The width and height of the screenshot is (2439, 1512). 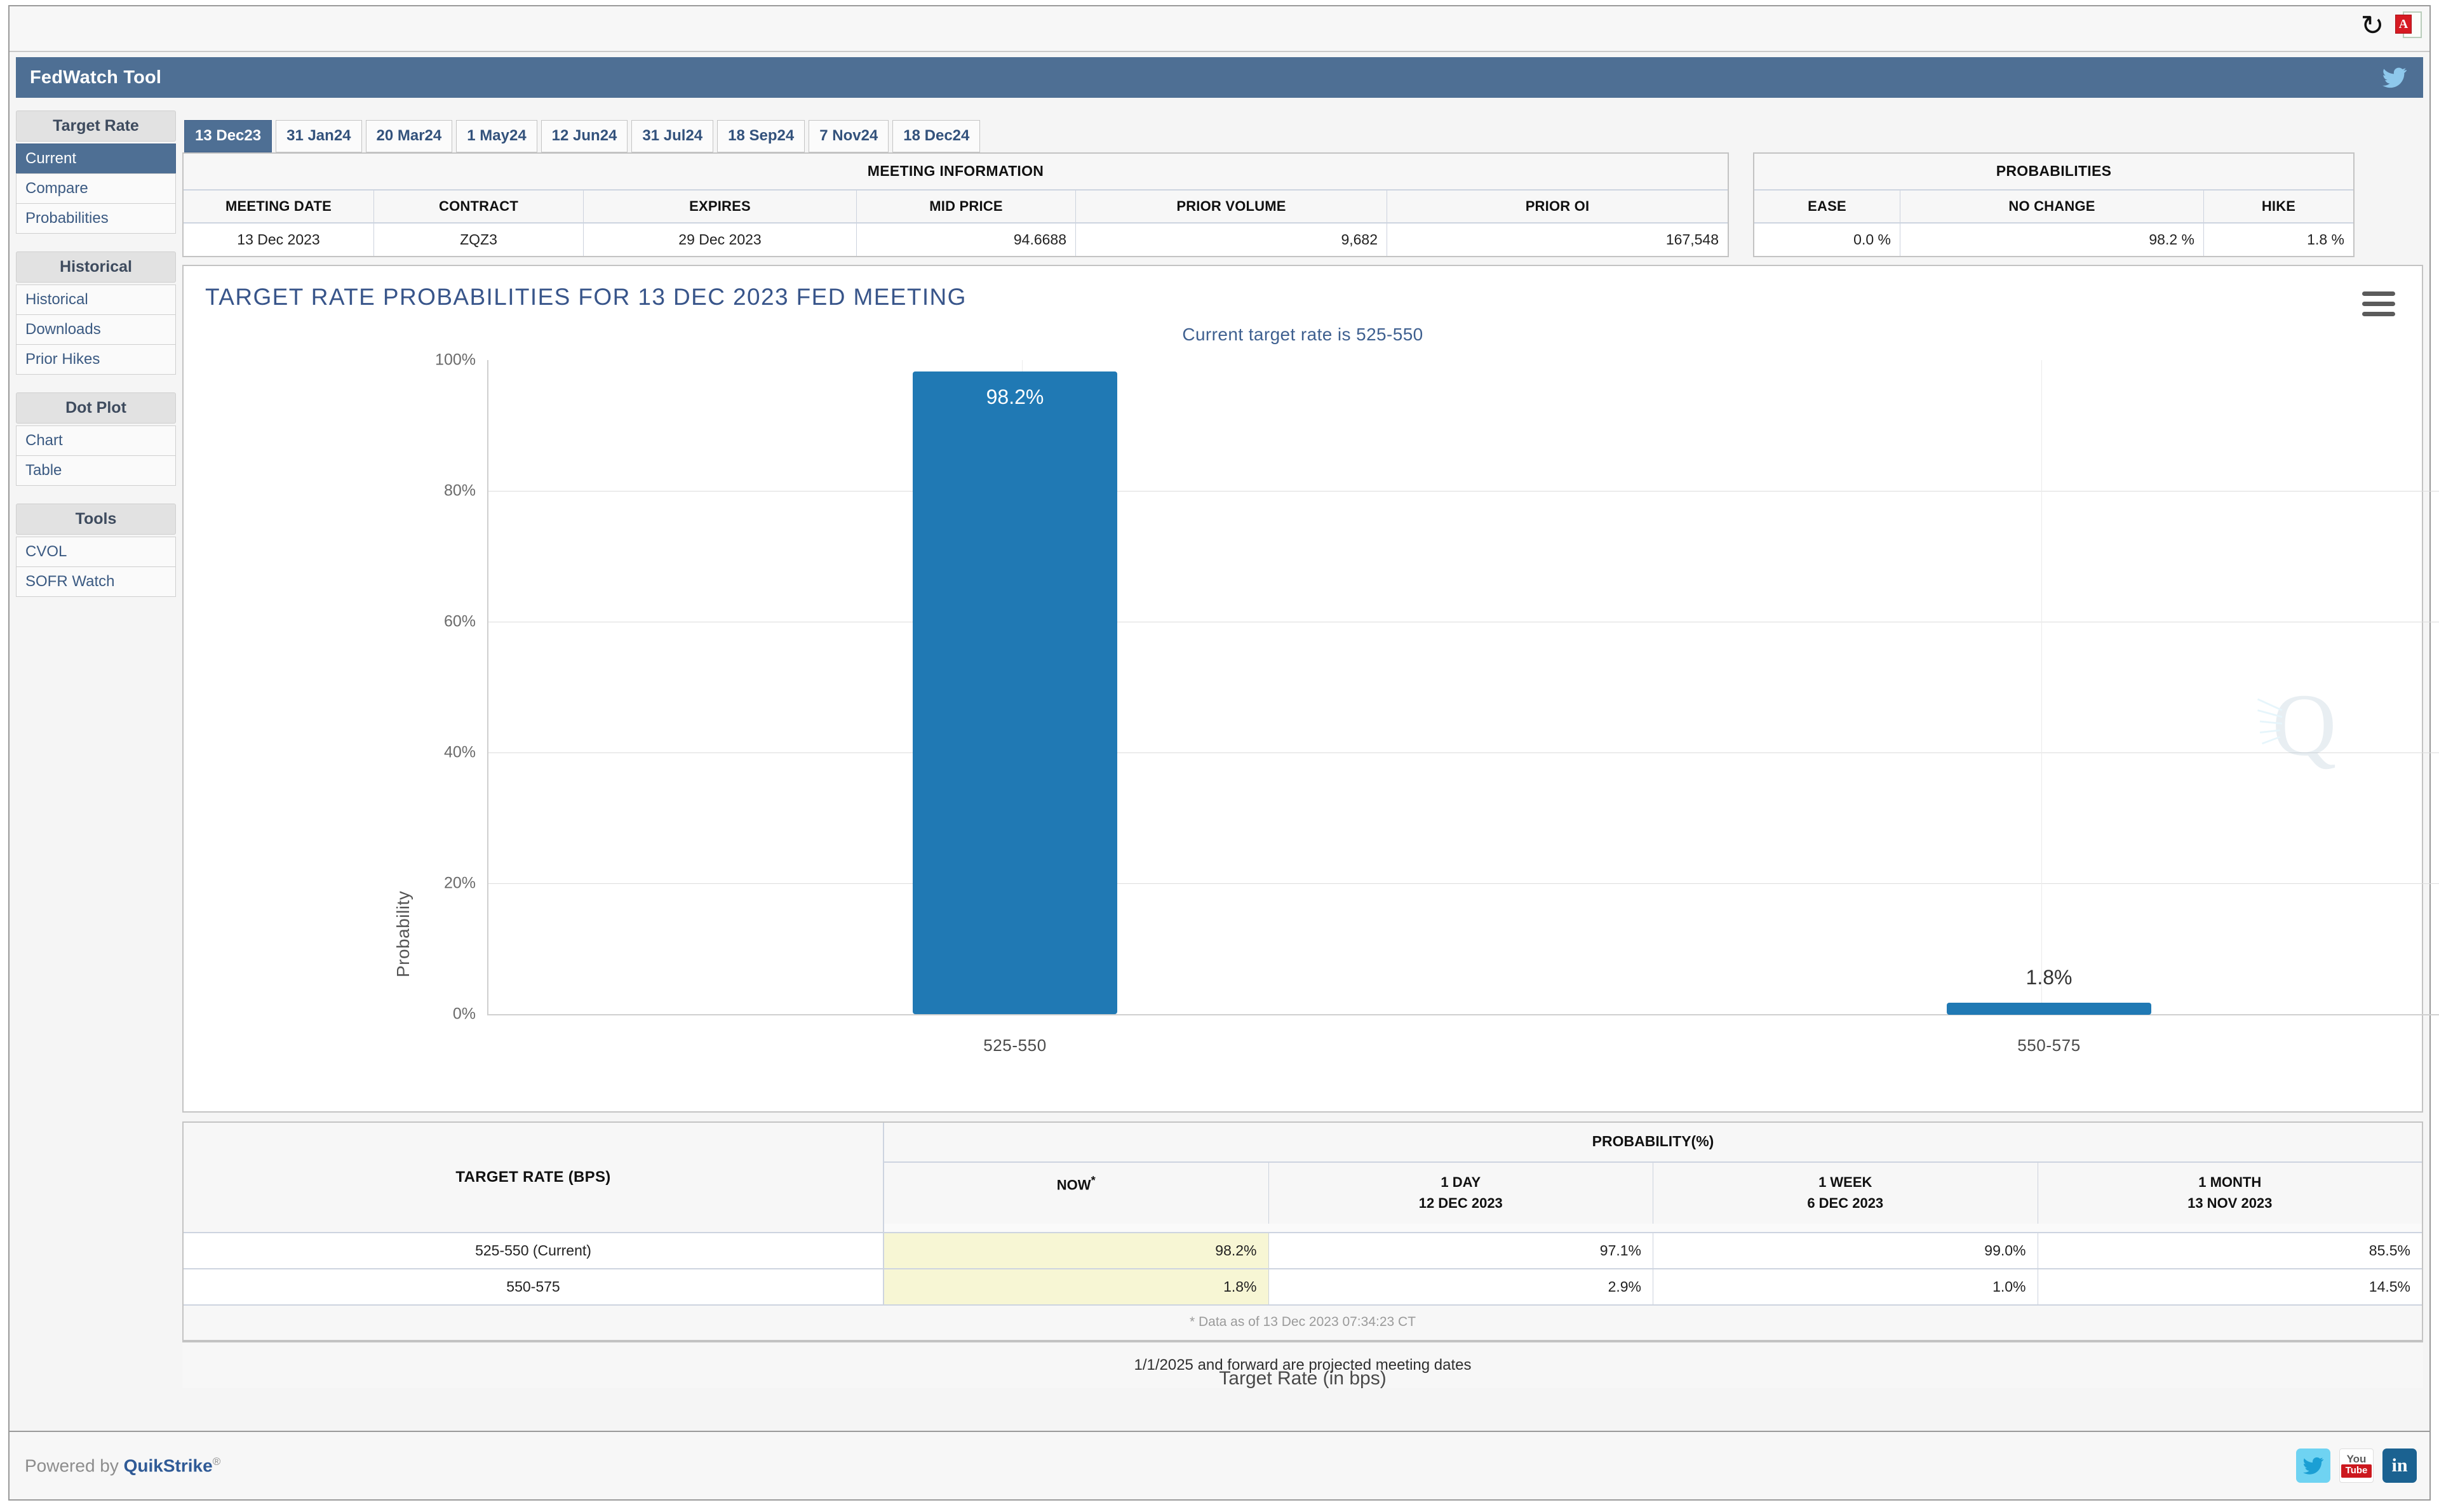 I want to click on tab-12-jun24: 12 Jun24, so click(x=584, y=136).